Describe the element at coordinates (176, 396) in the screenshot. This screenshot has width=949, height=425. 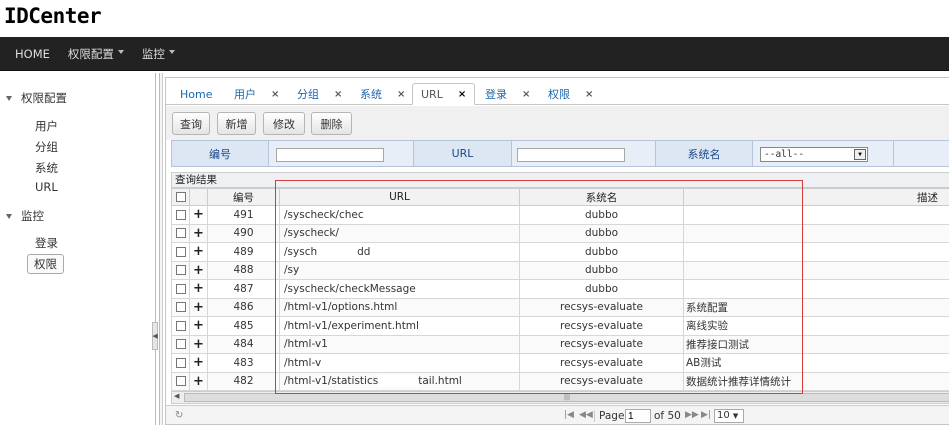
I see `scroll-left-icon: ◀` at that location.